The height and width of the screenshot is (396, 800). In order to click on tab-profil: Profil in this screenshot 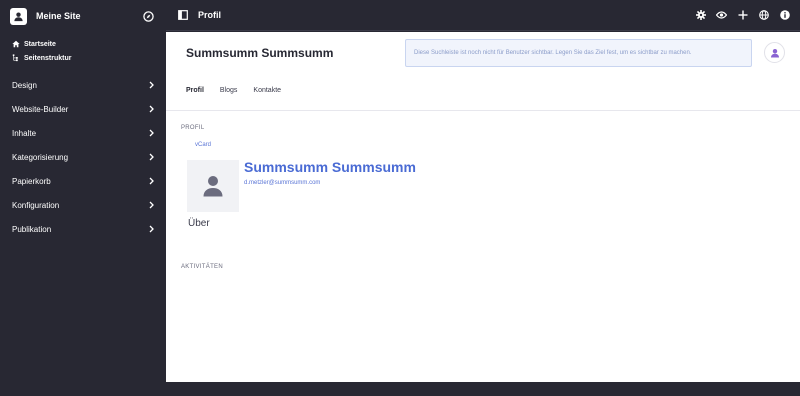, I will do `click(195, 90)`.